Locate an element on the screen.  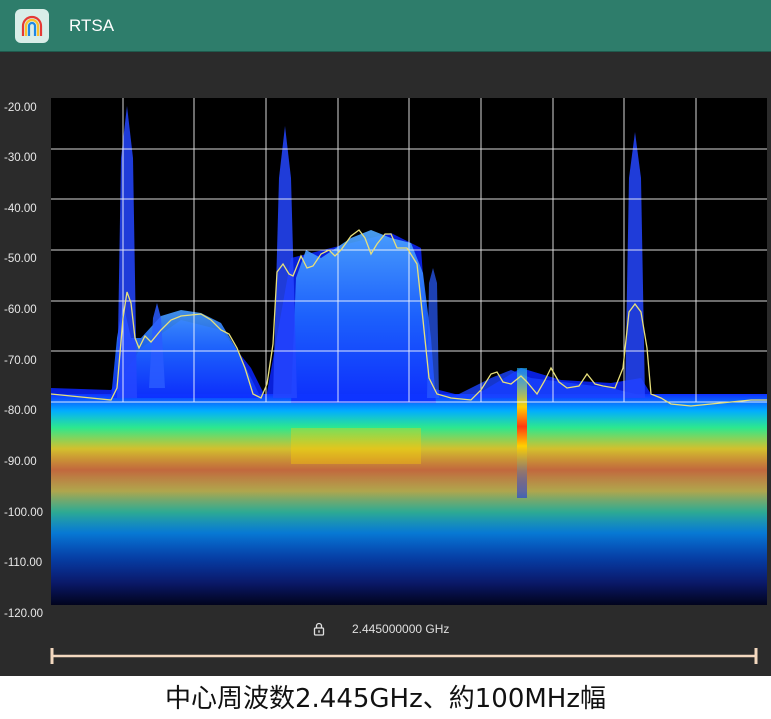
y-tick-label: -20.00 is located at coordinates (20, 108).